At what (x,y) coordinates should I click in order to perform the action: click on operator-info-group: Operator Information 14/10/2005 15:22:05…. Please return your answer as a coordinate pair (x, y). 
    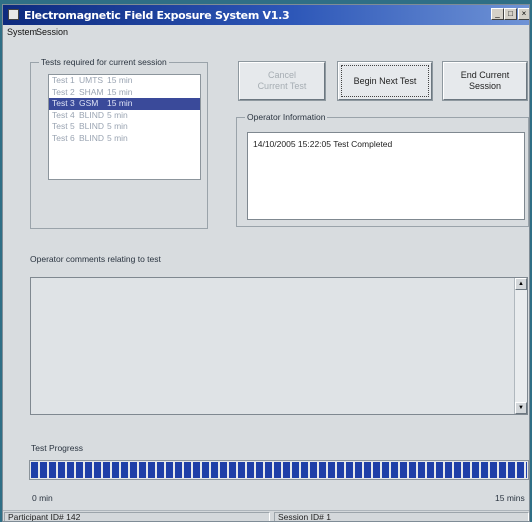
    Looking at the image, I should click on (382, 169).